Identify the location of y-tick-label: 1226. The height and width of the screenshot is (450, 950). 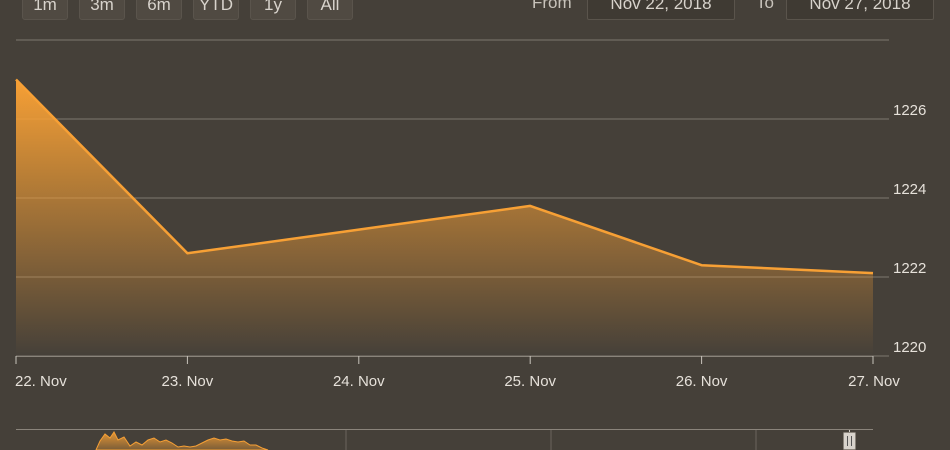
(909, 110).